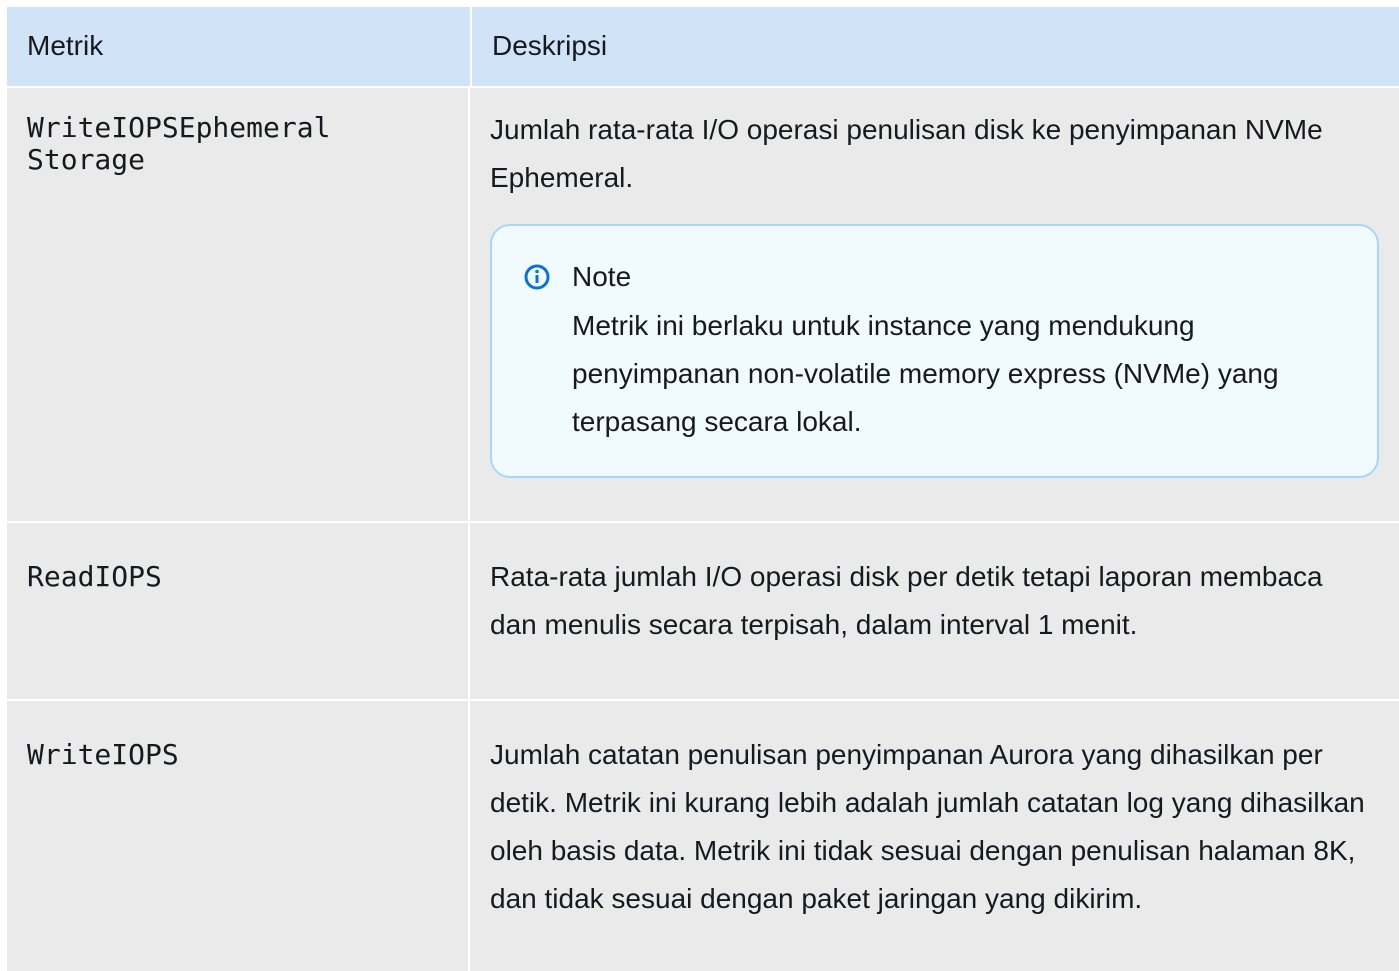 Image resolution: width=1399 pixels, height=971 pixels. I want to click on metric-name: WriteIOPS, so click(103, 754).